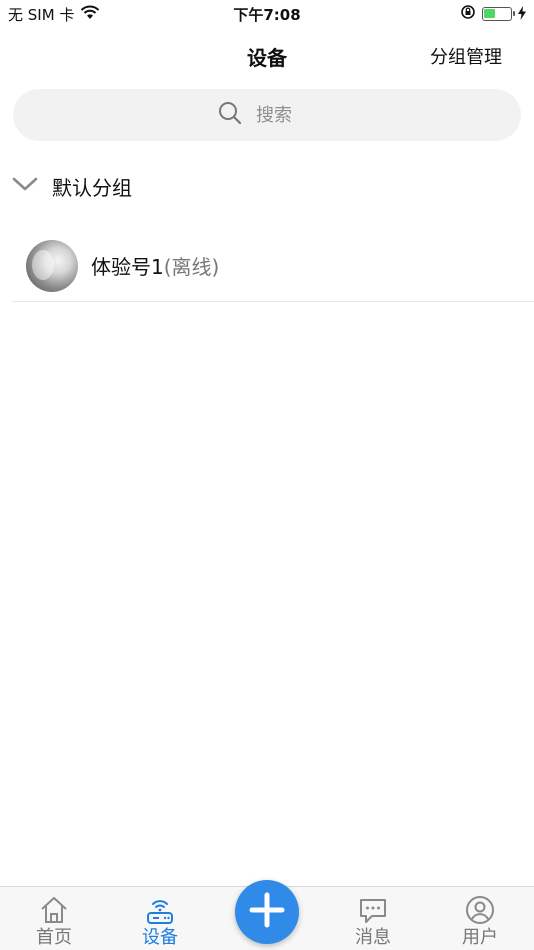 The width and height of the screenshot is (534, 950). I want to click on device-avatar, so click(52, 265).